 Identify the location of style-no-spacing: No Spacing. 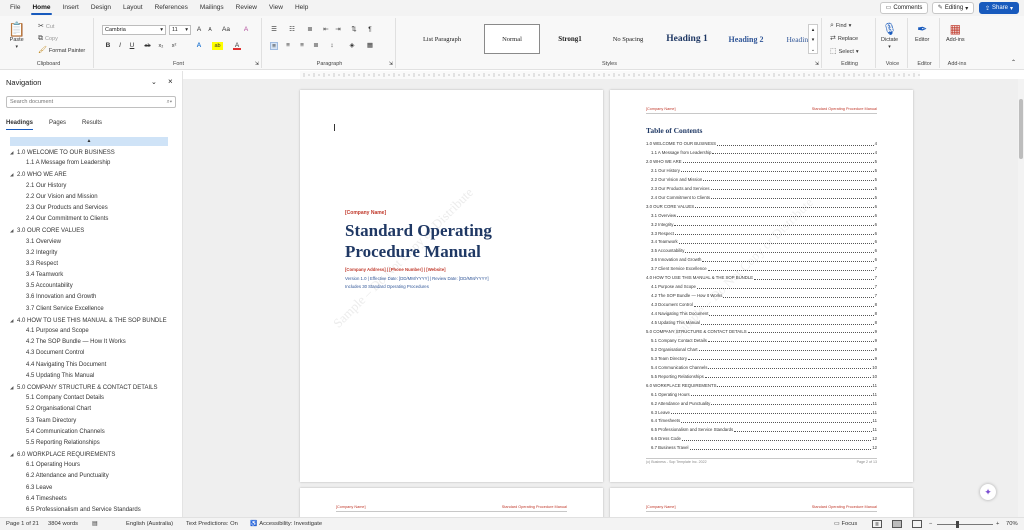
(628, 39).